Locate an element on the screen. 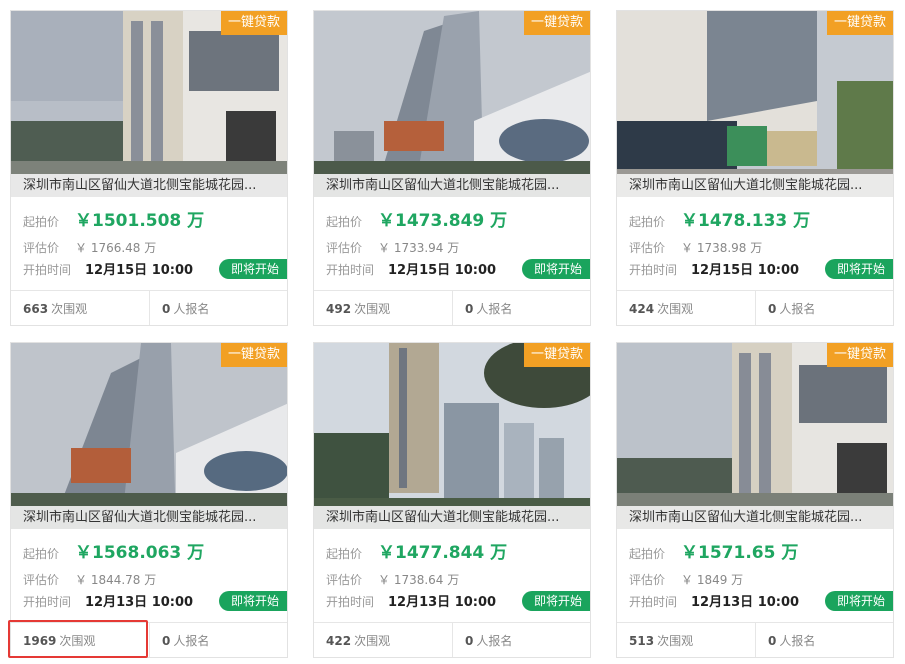 The height and width of the screenshot is (664, 905). card-footer: 492 次围观 0 人报名 is located at coordinates (452, 307).